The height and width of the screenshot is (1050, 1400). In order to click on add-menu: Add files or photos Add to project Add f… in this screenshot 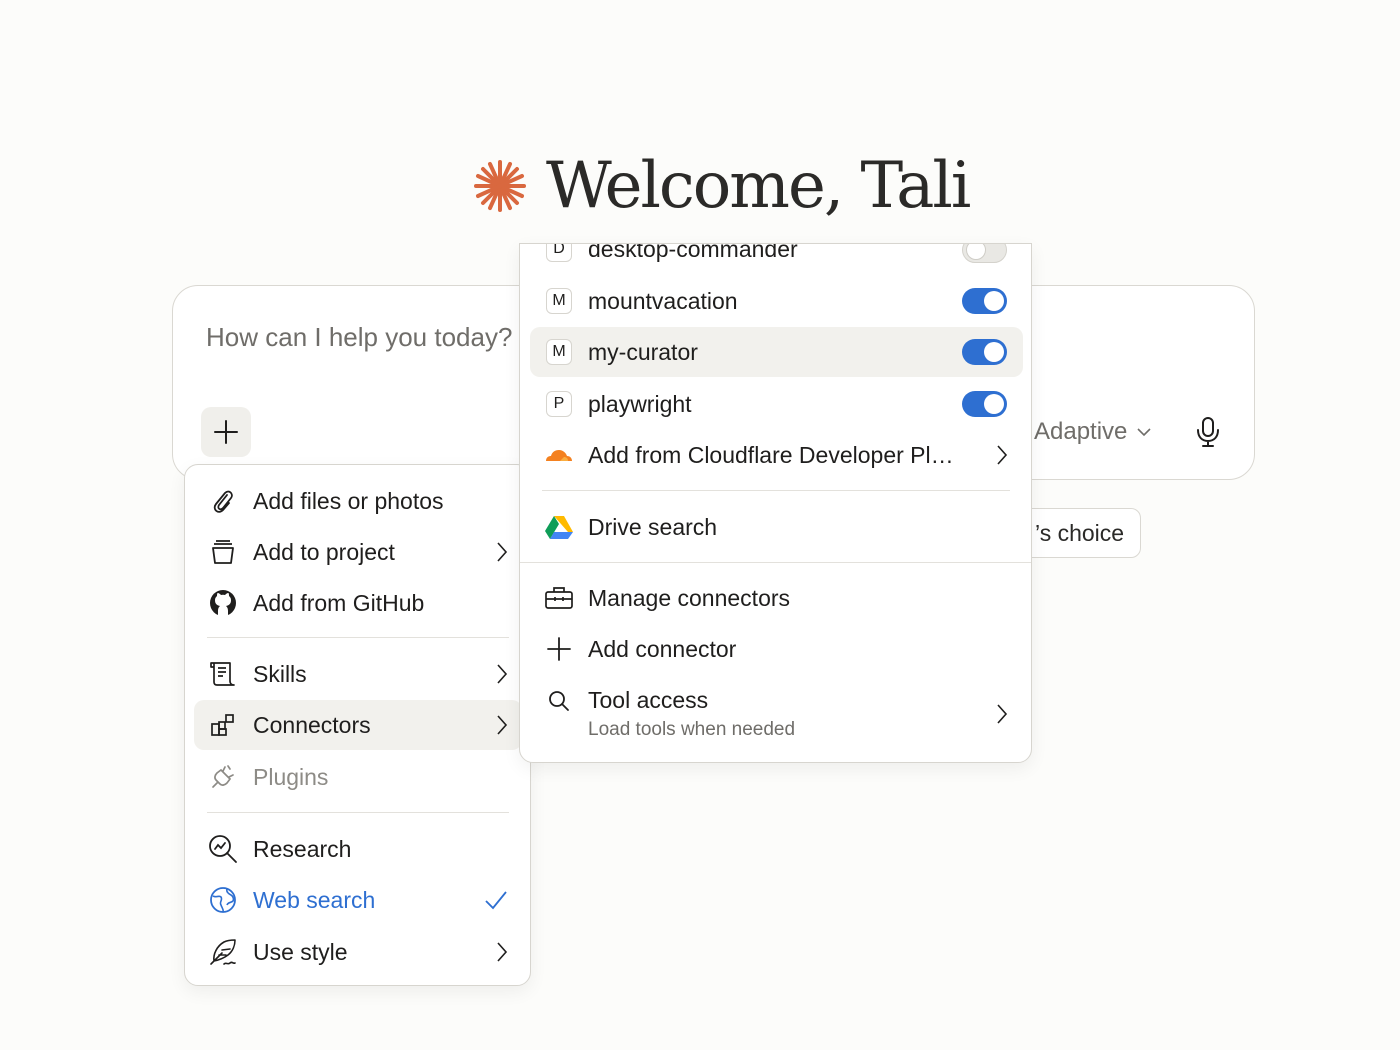, I will do `click(357, 725)`.